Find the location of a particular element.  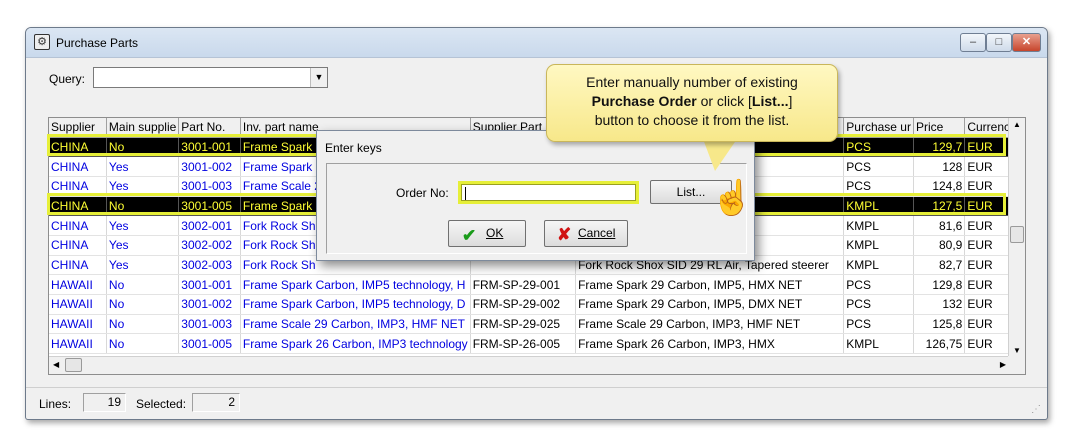

vertical-scroll-thumb is located at coordinates (1017, 234).